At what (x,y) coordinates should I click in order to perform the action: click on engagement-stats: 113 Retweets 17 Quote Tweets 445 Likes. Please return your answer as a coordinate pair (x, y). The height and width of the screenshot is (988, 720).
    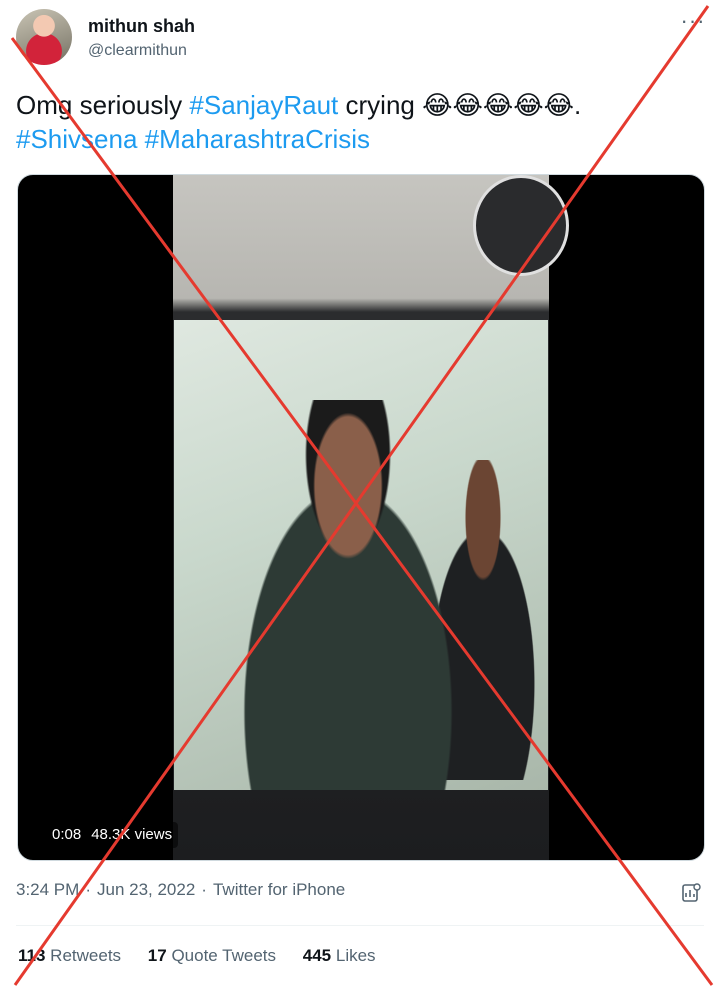
    Looking at the image, I should click on (208, 956).